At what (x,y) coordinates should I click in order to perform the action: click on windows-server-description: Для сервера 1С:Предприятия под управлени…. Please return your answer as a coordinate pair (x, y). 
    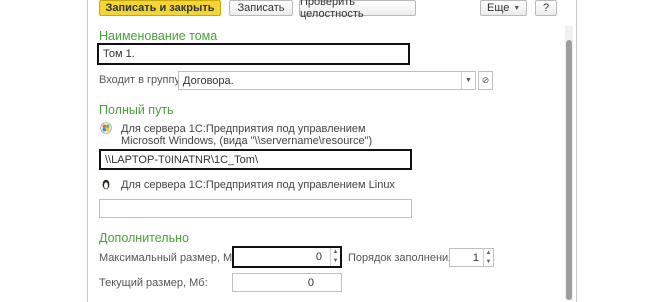
    Looking at the image, I should click on (247, 135).